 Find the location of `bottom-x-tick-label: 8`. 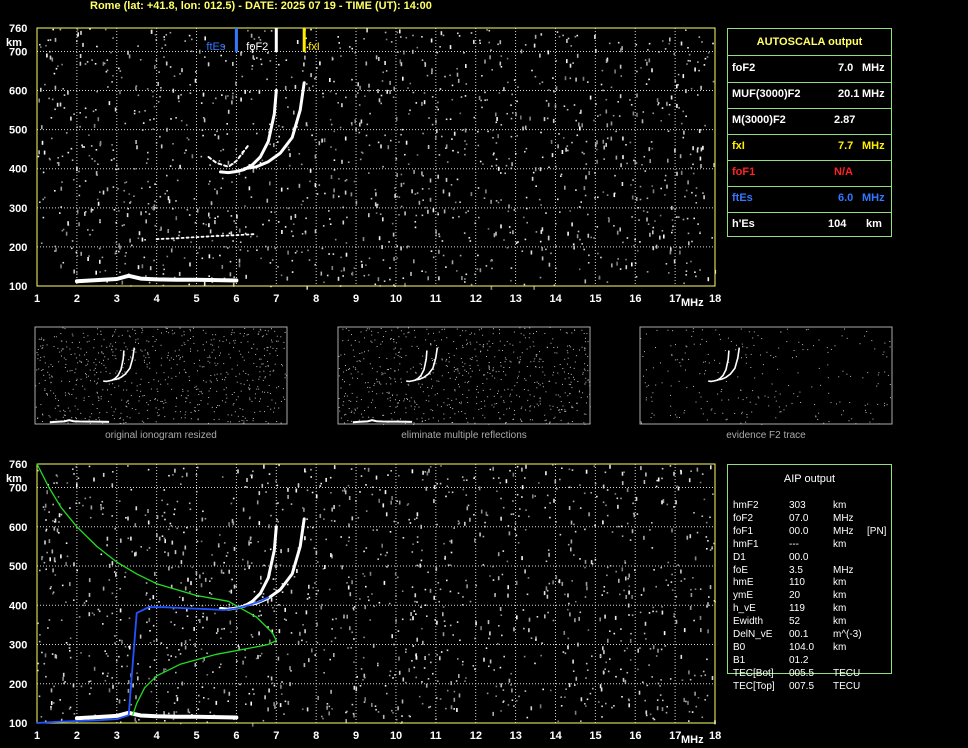

bottom-x-tick-label: 8 is located at coordinates (316, 736).